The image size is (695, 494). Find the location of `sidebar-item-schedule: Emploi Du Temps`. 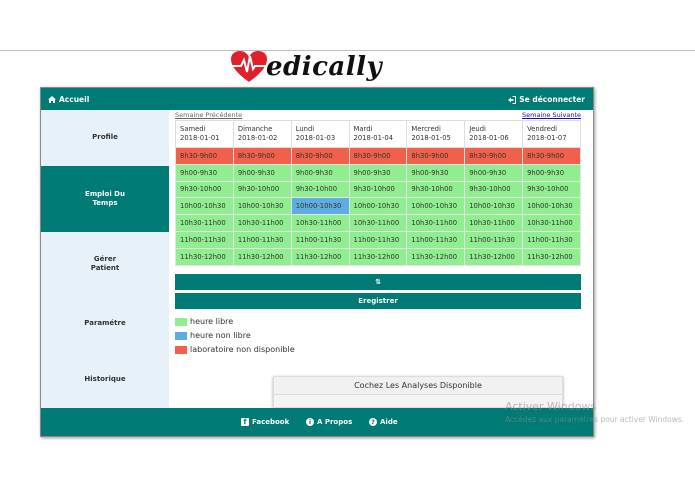

sidebar-item-schedule: Emploi Du Temps is located at coordinates (105, 199).